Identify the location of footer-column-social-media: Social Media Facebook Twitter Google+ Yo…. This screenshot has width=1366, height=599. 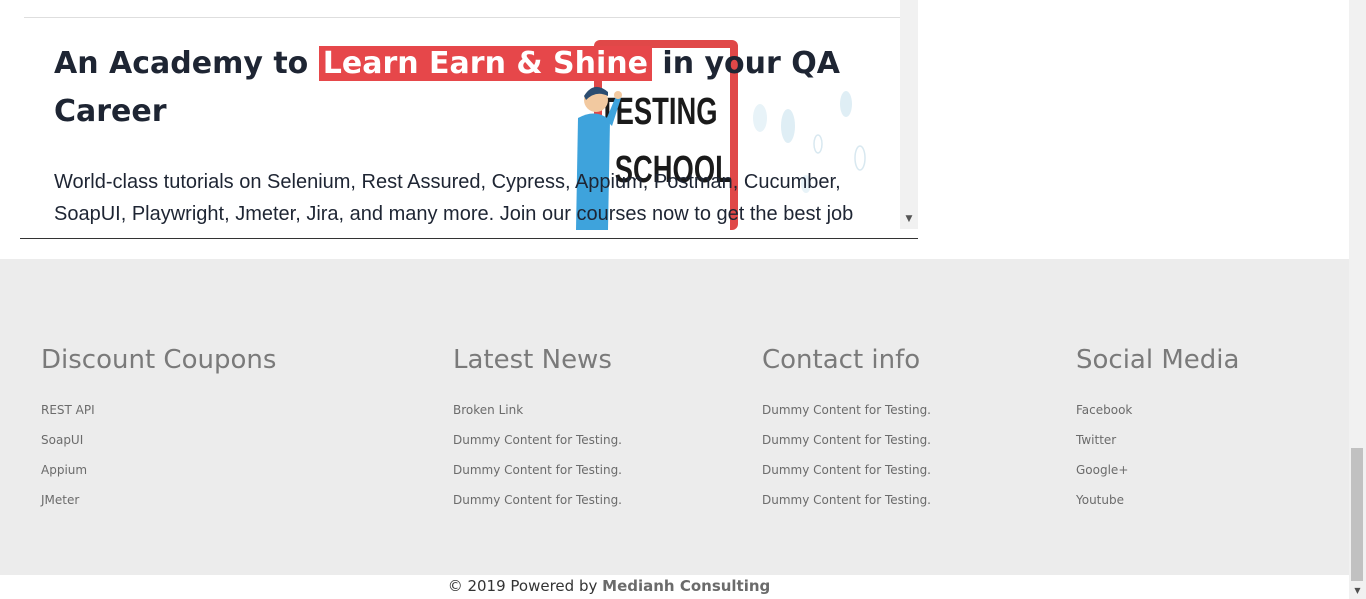
(1157, 431).